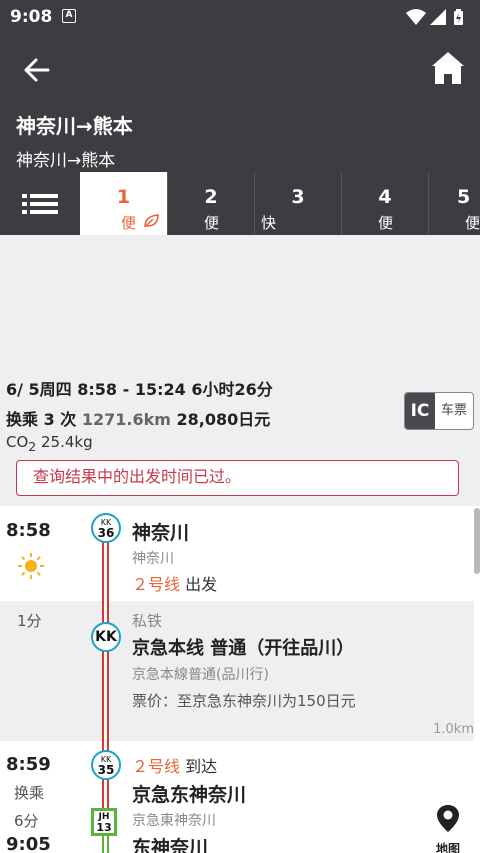  I want to click on signal-icon, so click(438, 17).